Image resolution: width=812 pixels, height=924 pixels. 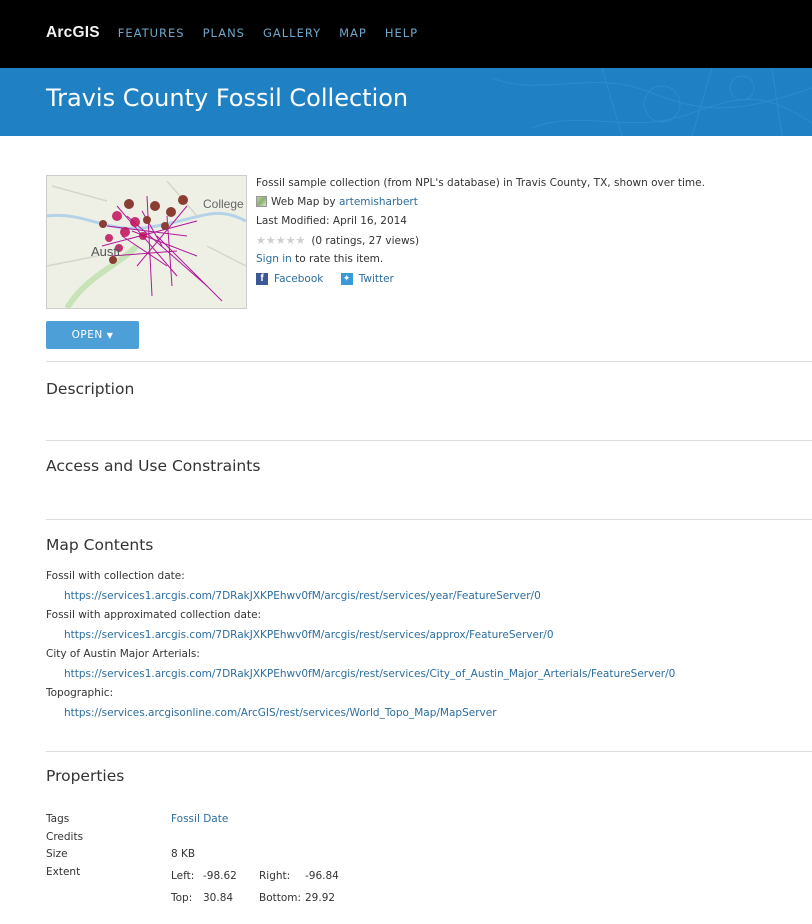 I want to click on last-modified: Last Modified: April 16, 2014, so click(x=331, y=221).